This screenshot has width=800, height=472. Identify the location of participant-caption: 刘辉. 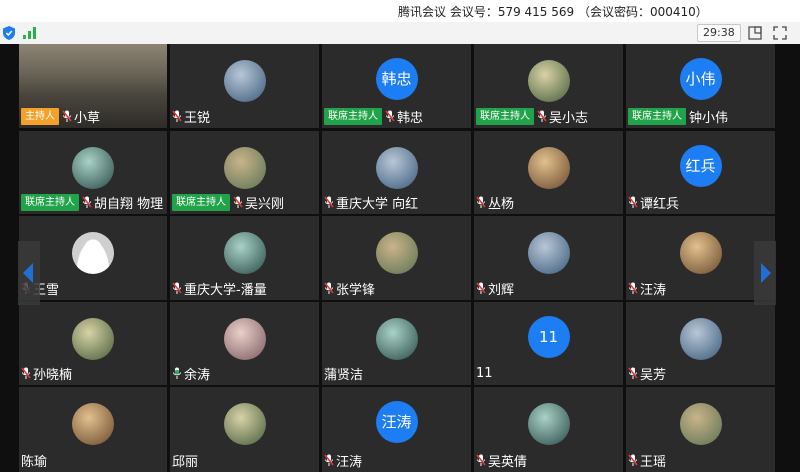
(495, 288).